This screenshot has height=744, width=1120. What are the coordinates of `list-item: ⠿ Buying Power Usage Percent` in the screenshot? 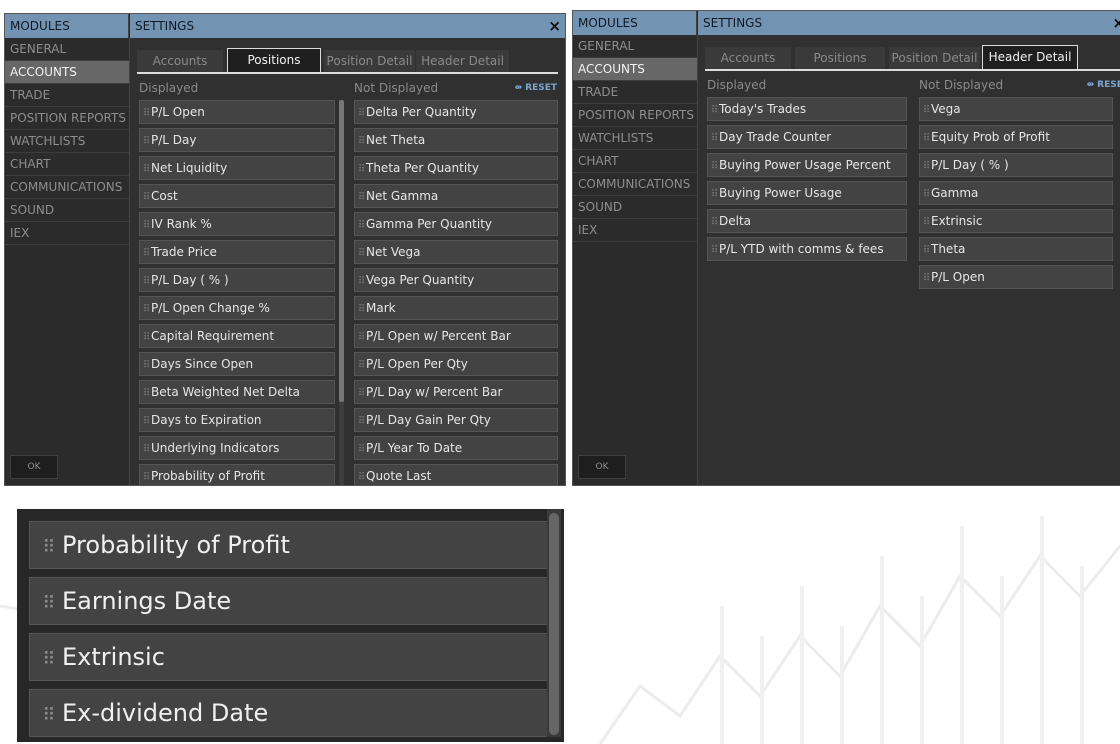 It's located at (807, 165).